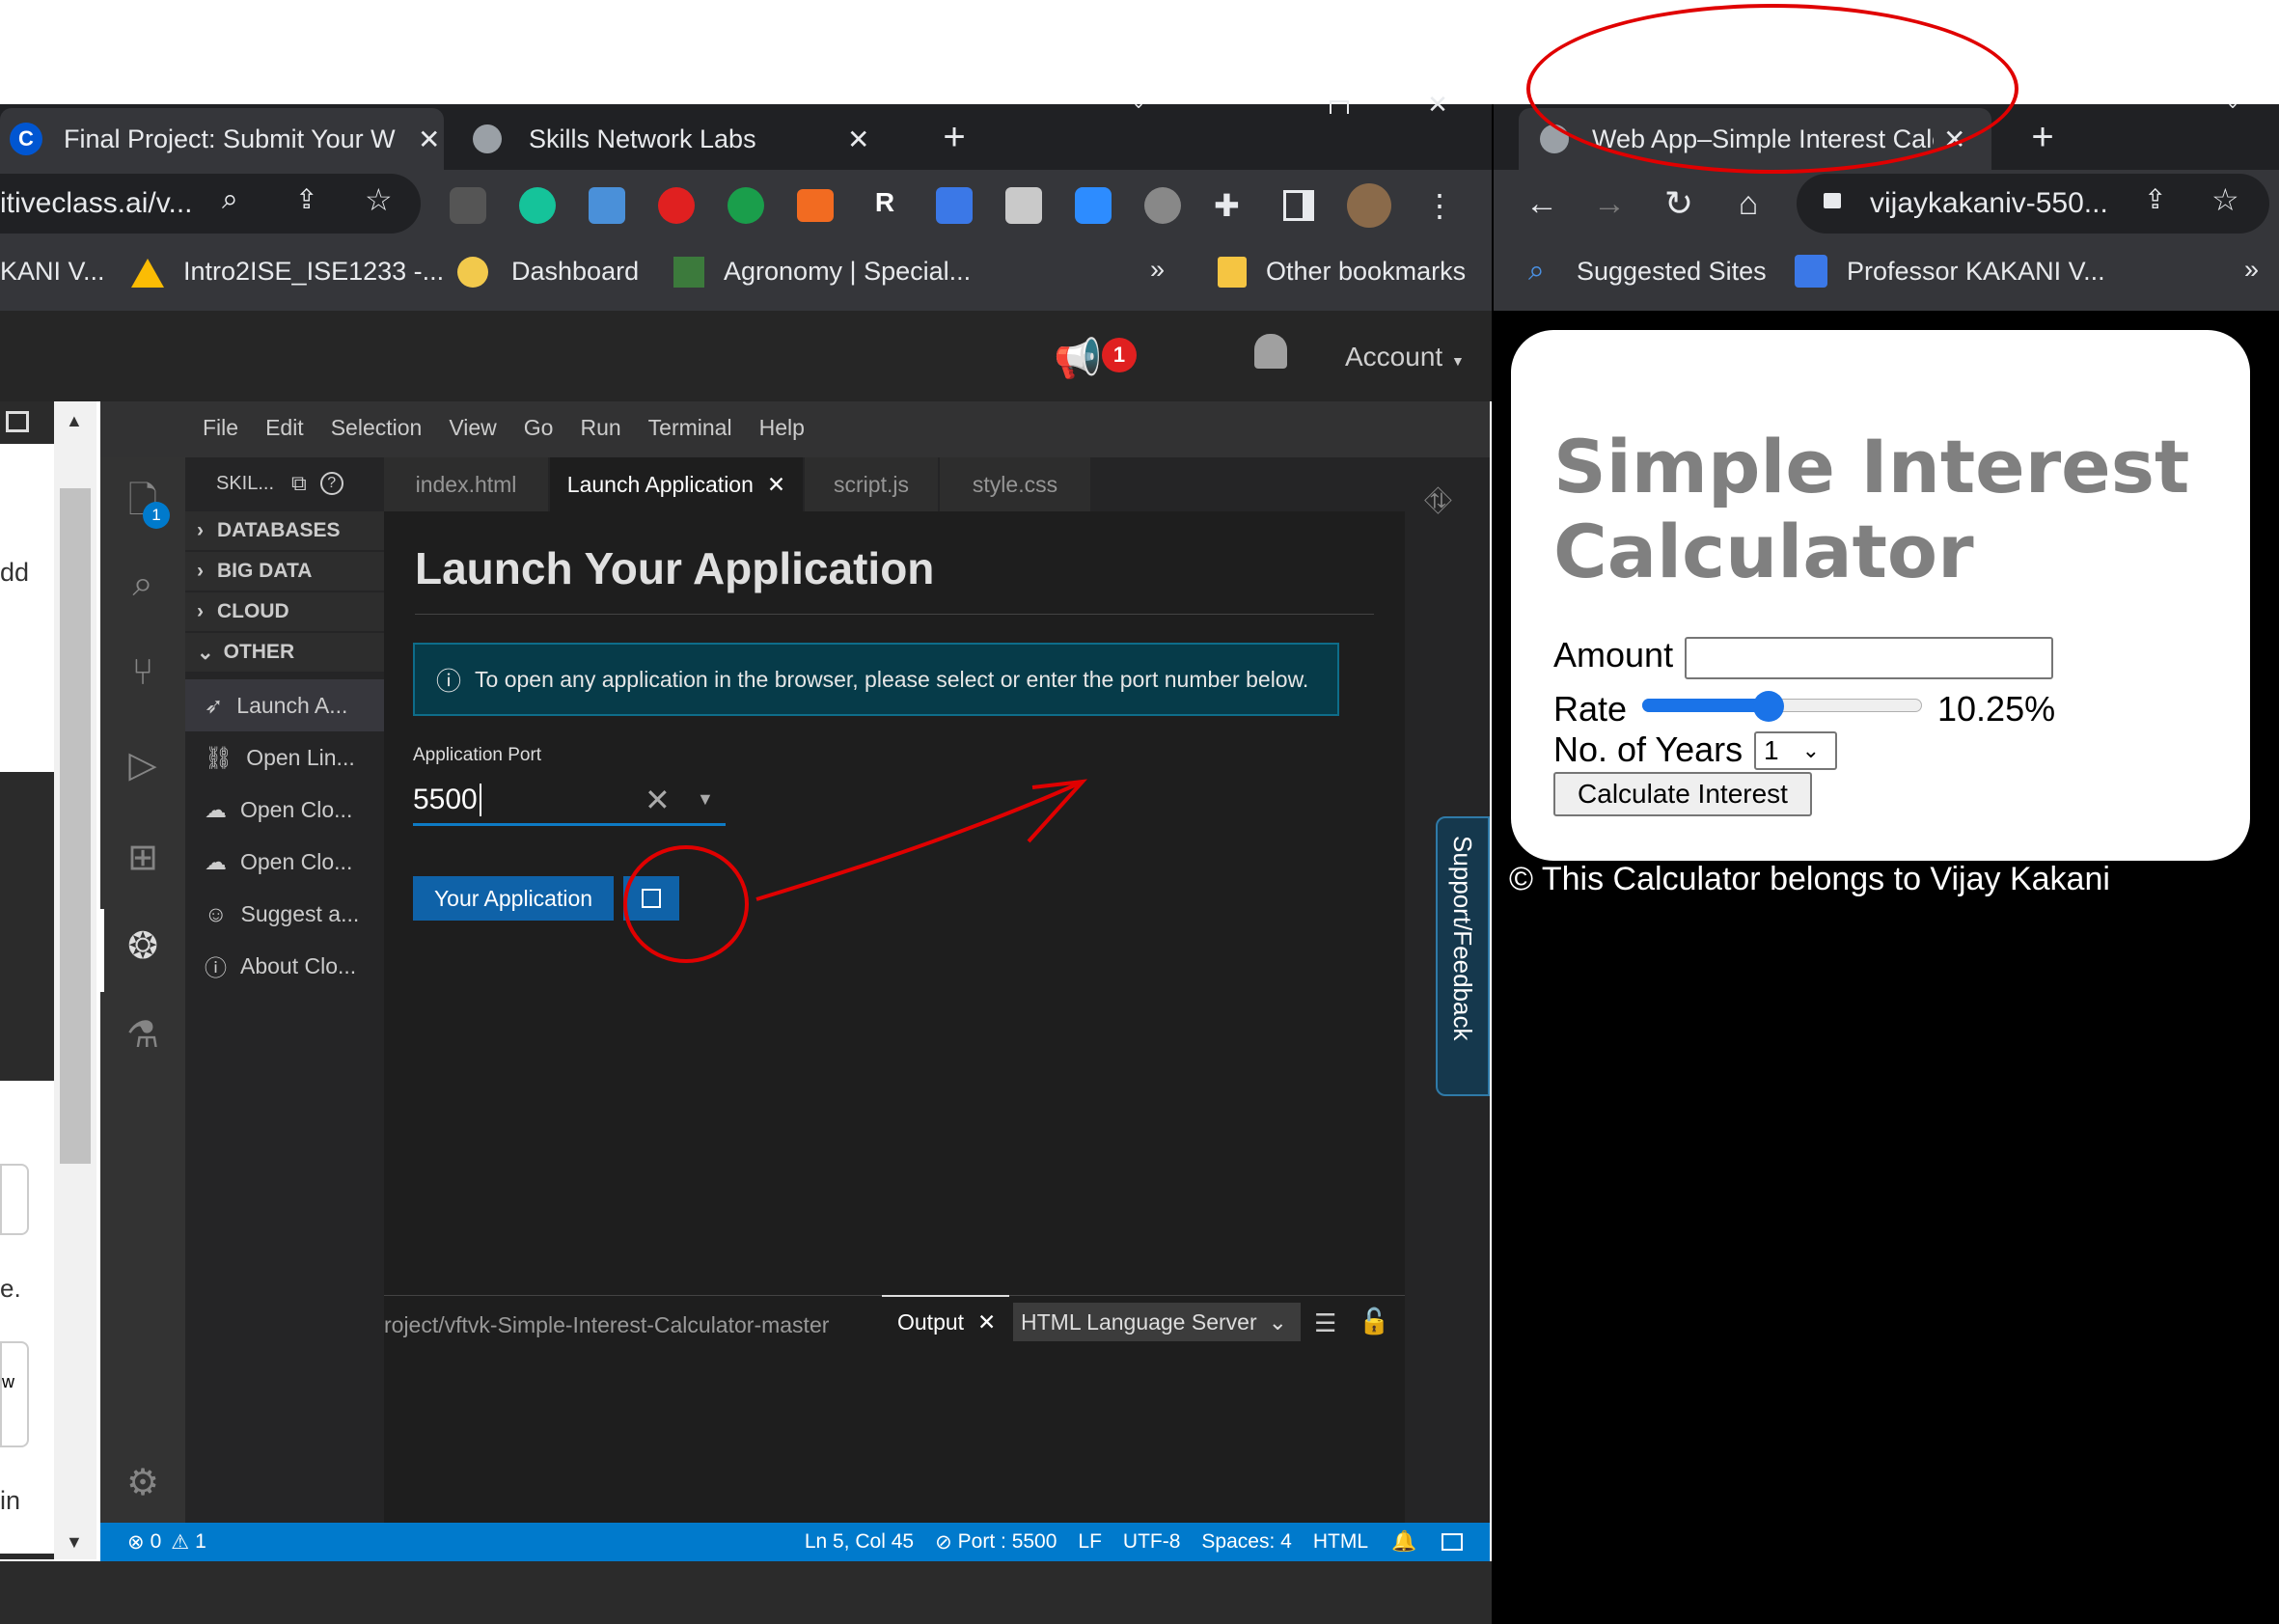  Describe the element at coordinates (537, 206) in the screenshot. I see `grammarly-icon` at that location.